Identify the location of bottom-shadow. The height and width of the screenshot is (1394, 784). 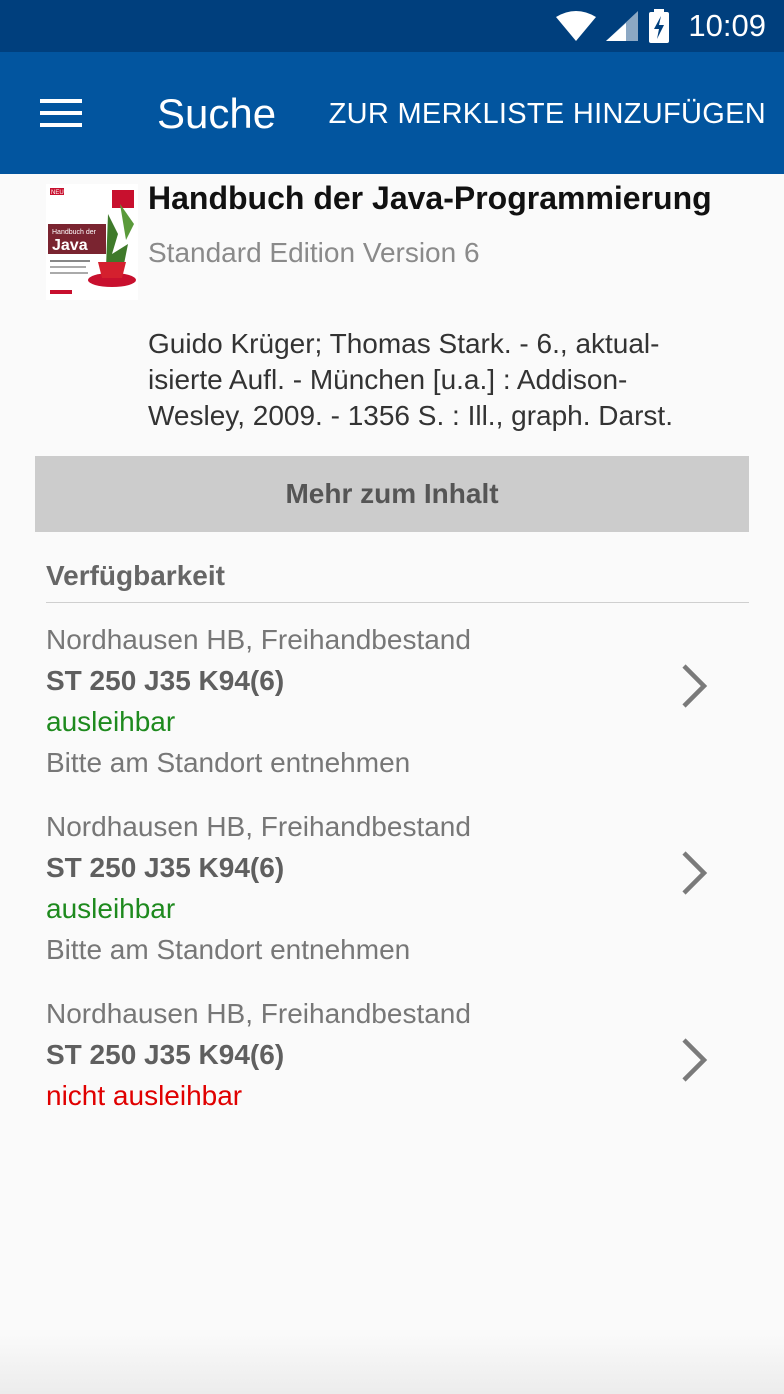
(392, 1364).